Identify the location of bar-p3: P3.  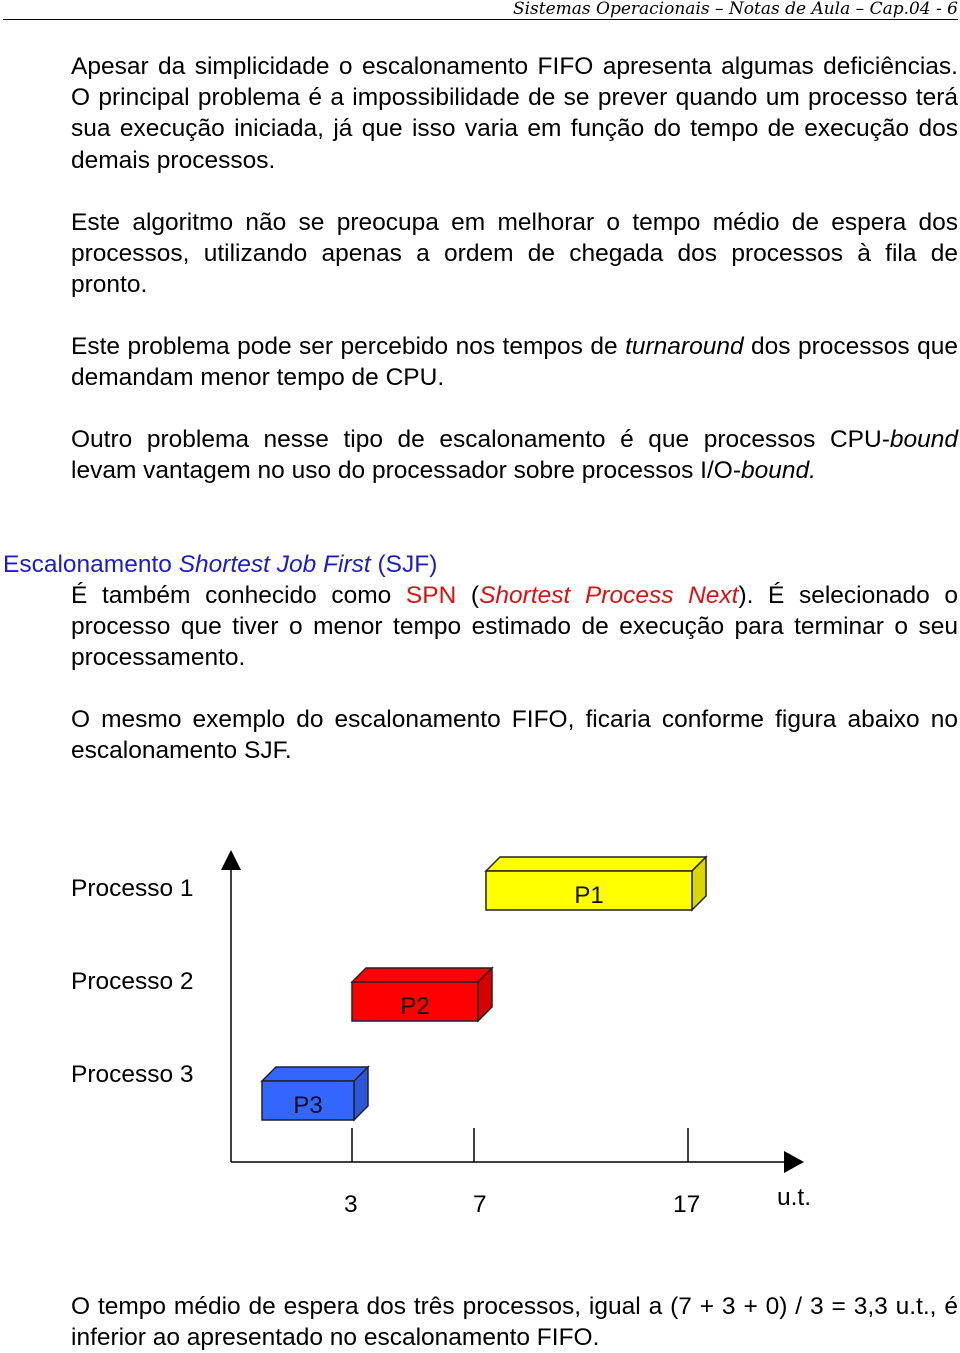
(315, 1093).